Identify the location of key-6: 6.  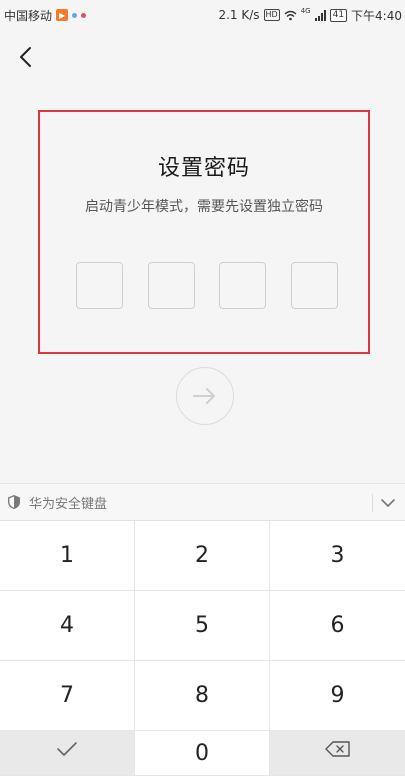
(337, 626).